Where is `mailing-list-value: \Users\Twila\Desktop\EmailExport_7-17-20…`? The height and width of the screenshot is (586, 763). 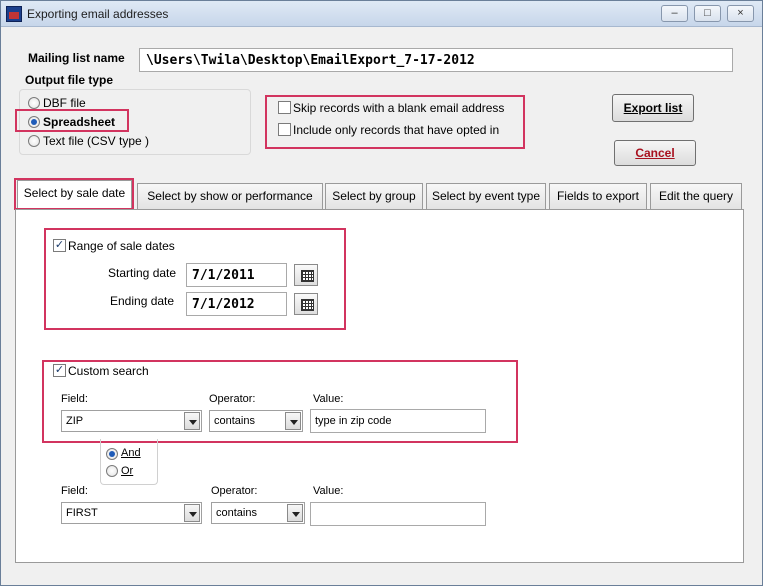 mailing-list-value: \Users\Twila\Desktop\EmailExport_7-17-20… is located at coordinates (310, 60).